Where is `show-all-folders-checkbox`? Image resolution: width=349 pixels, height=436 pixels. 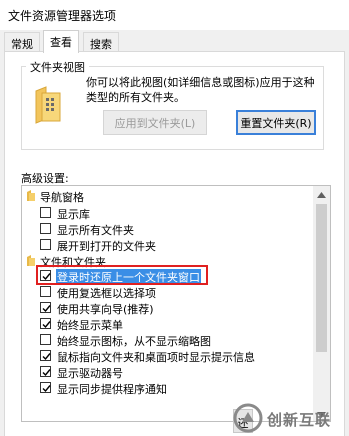
show-all-folders-checkbox is located at coordinates (45, 228).